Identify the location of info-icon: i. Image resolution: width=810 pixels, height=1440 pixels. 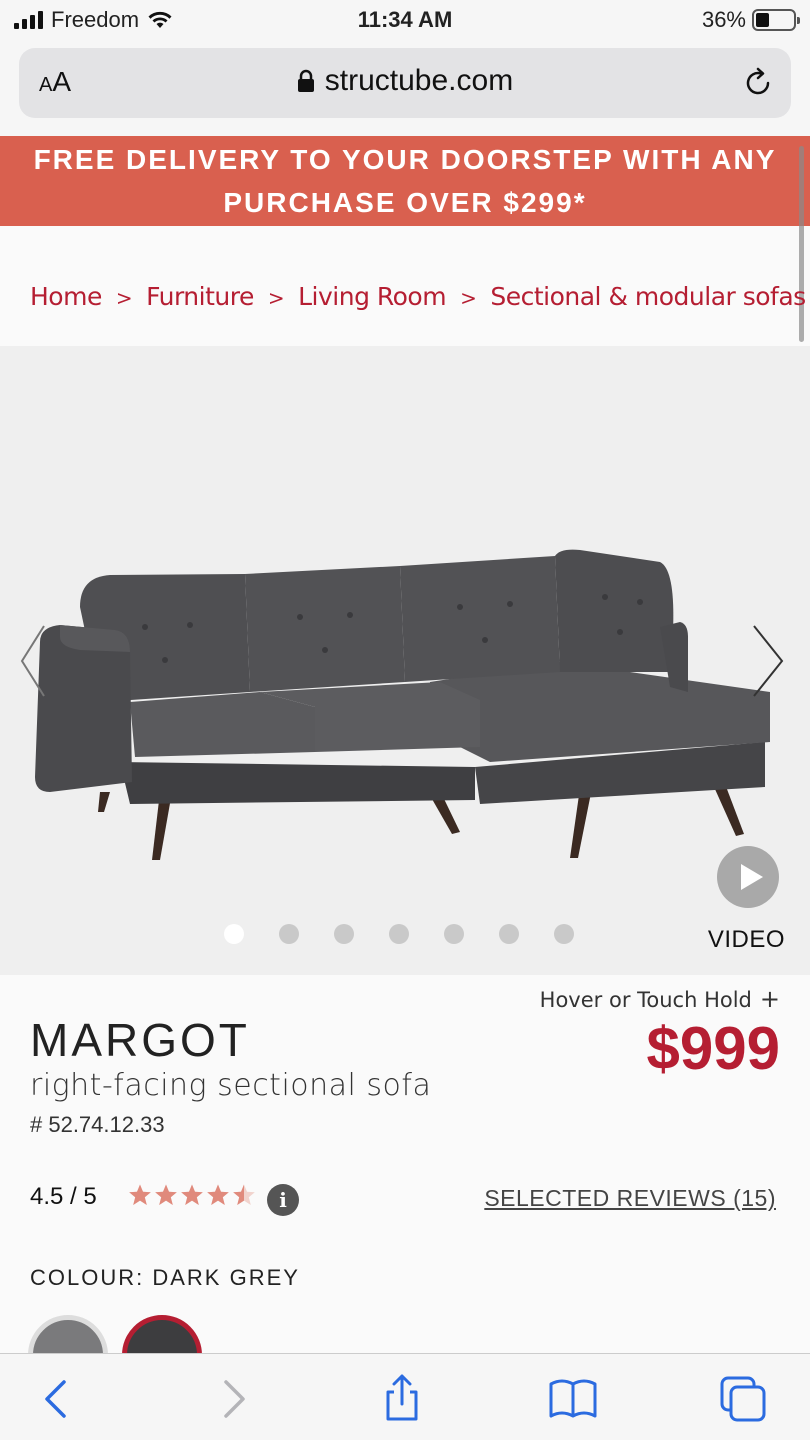
(283, 1200).